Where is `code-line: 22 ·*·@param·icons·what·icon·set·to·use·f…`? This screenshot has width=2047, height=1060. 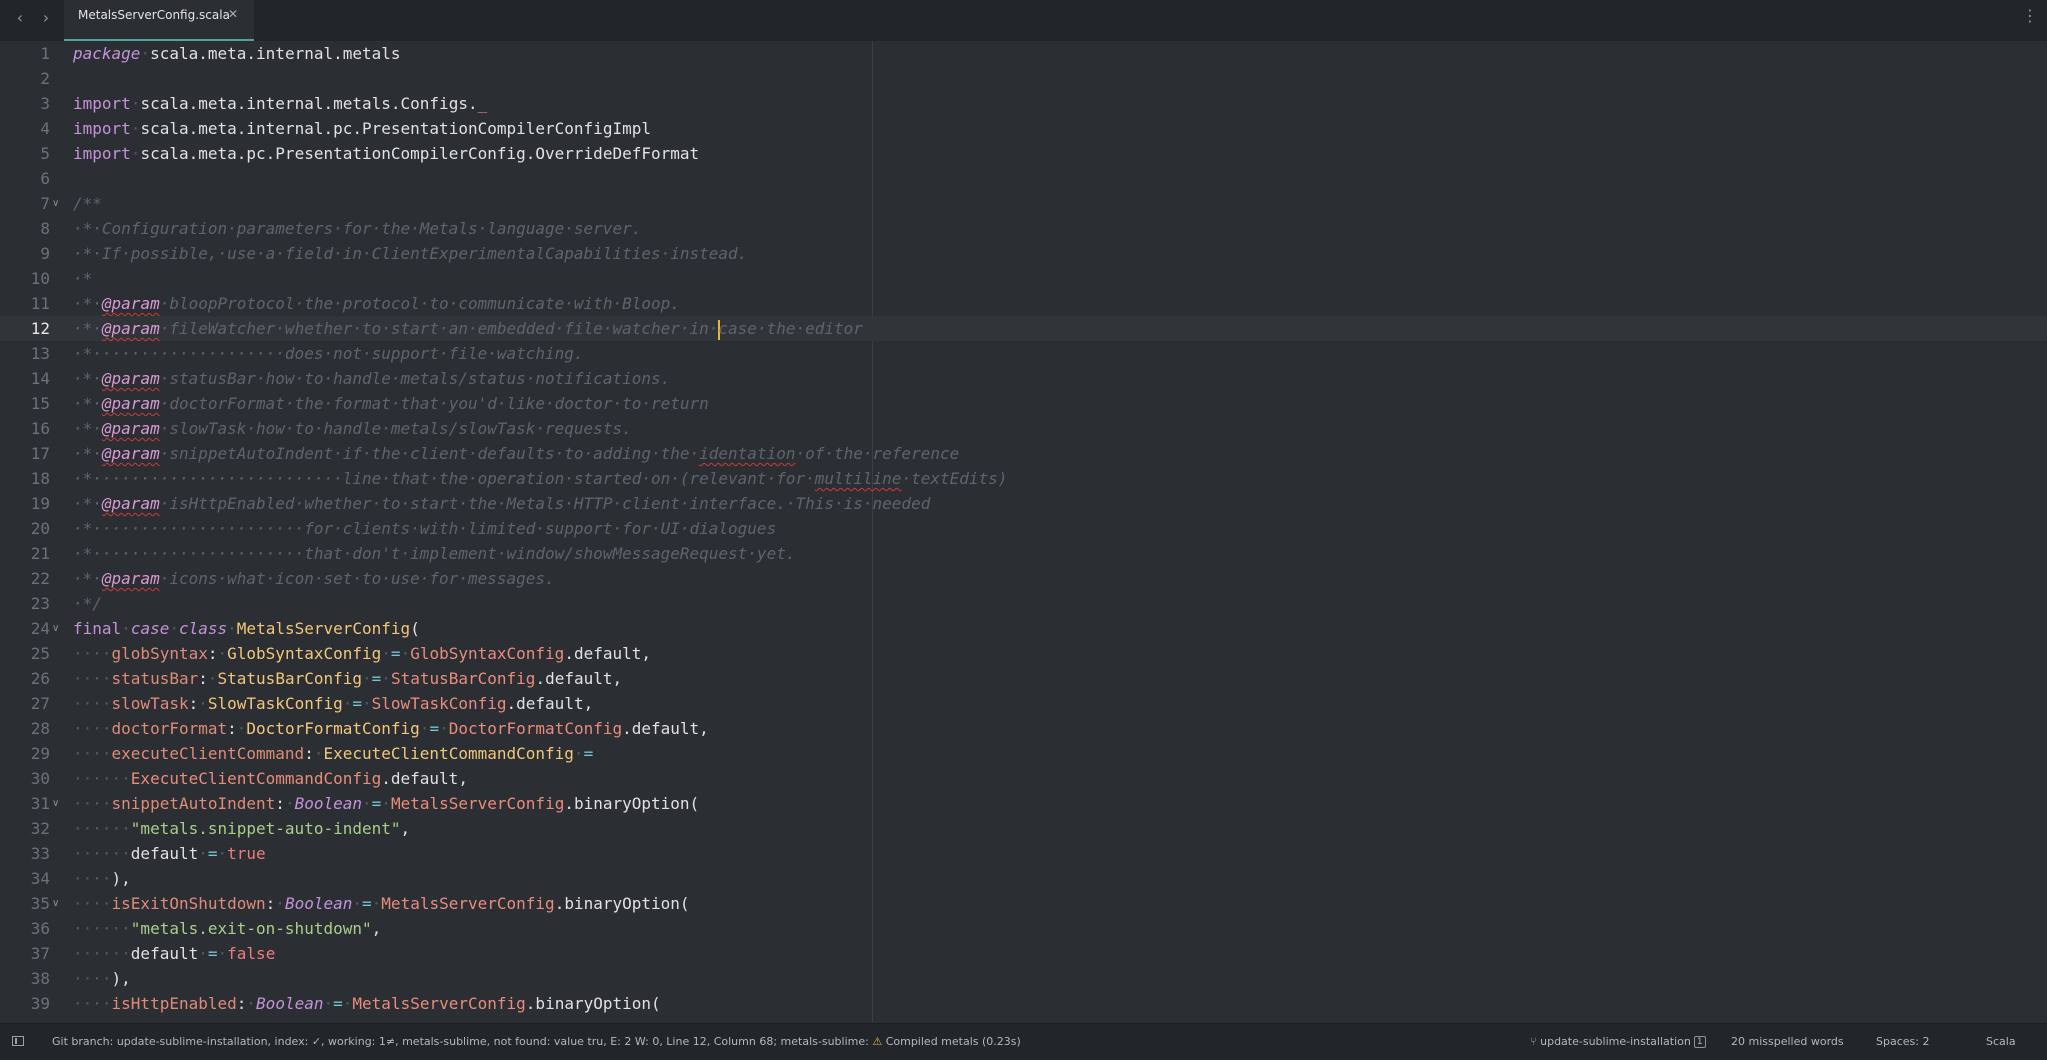
code-line: 22 ·*·@param·icons·what·icon·set·to·use·f… is located at coordinates (1023, 578).